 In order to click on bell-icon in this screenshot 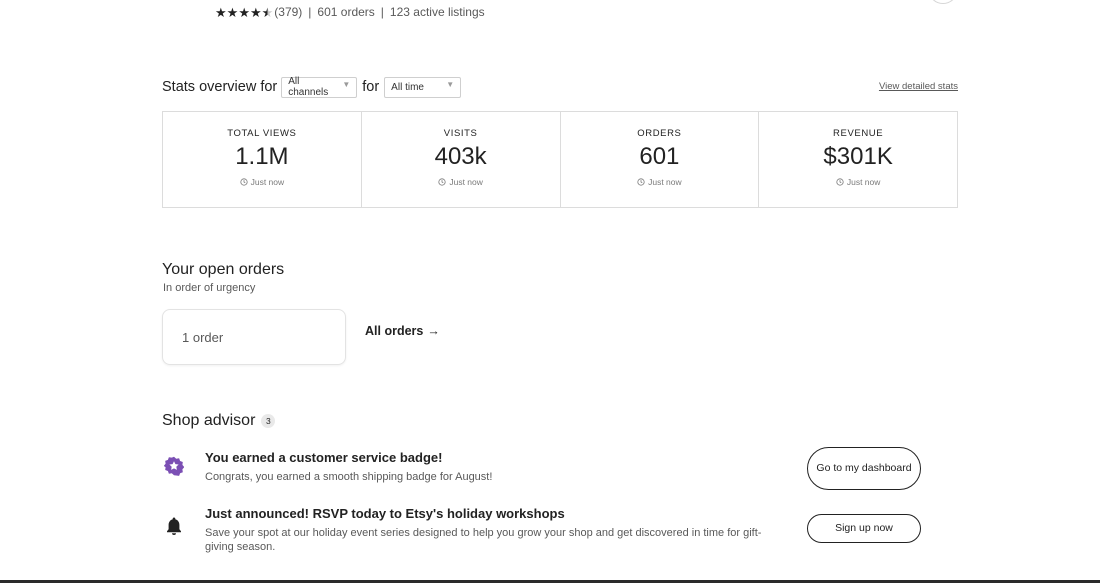, I will do `click(174, 526)`.